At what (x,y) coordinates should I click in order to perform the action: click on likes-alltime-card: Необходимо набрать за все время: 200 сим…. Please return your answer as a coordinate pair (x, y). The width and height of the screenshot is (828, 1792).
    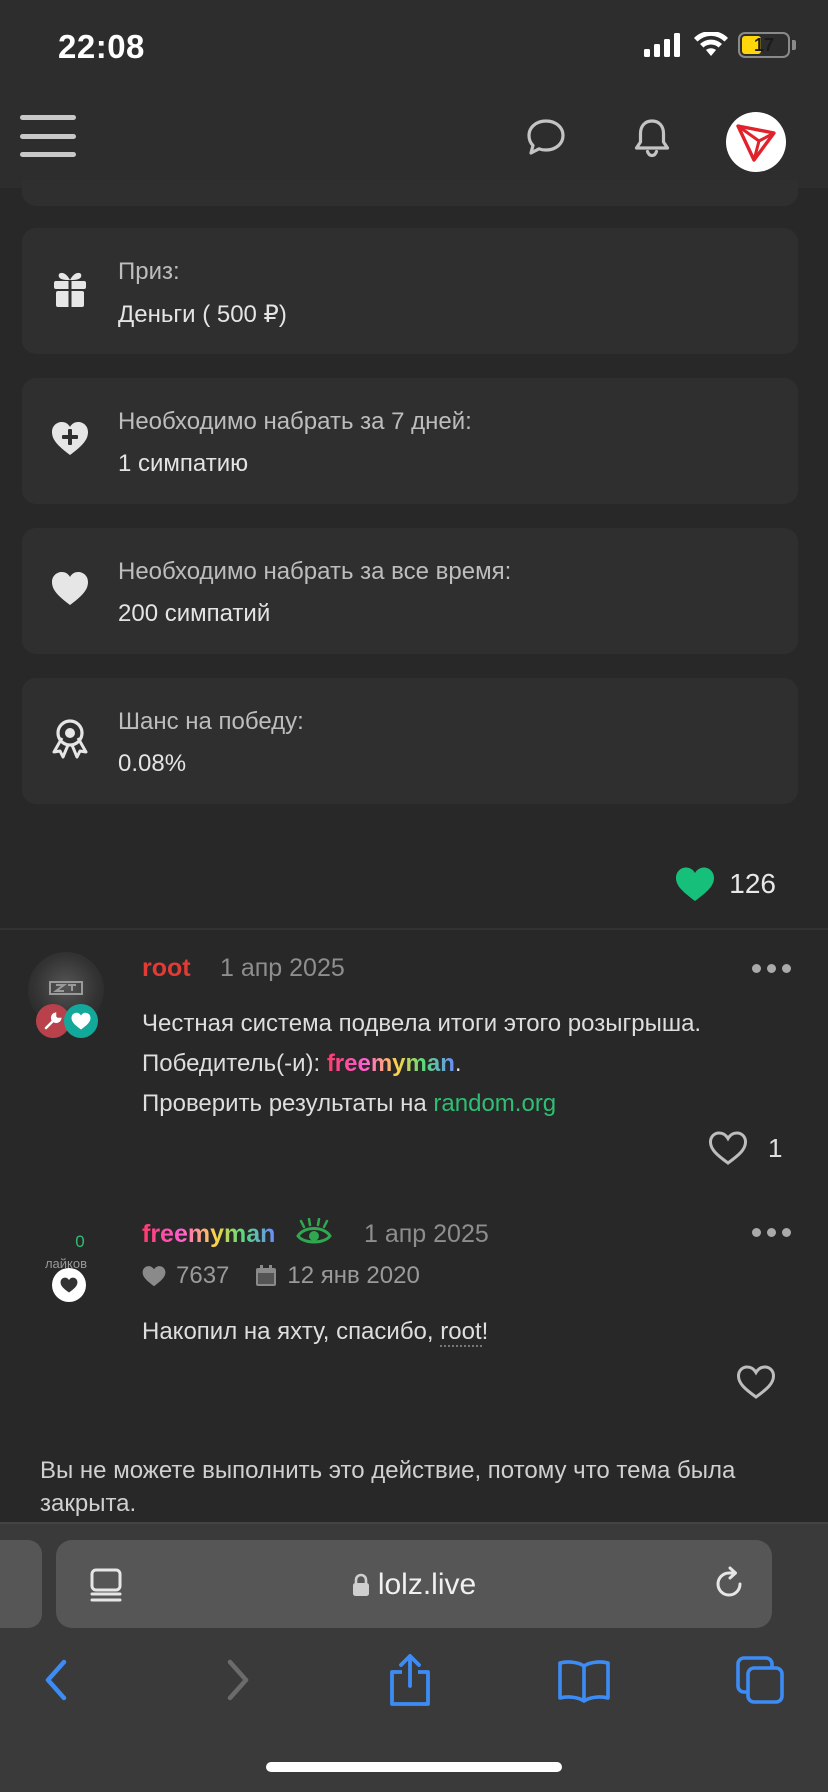
    Looking at the image, I should click on (410, 591).